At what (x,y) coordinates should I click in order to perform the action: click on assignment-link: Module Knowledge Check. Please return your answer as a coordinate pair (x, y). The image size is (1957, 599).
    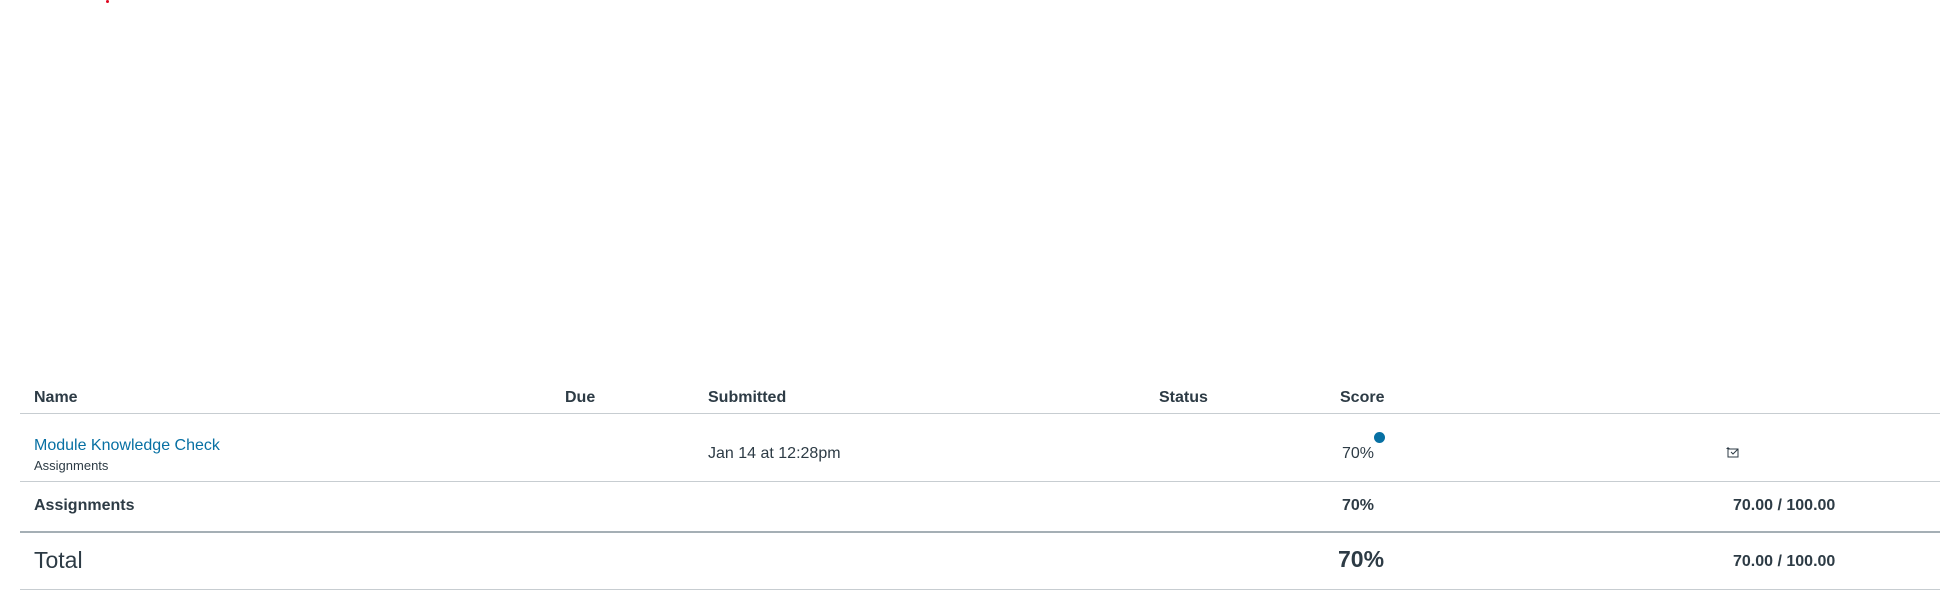
    Looking at the image, I should click on (127, 446).